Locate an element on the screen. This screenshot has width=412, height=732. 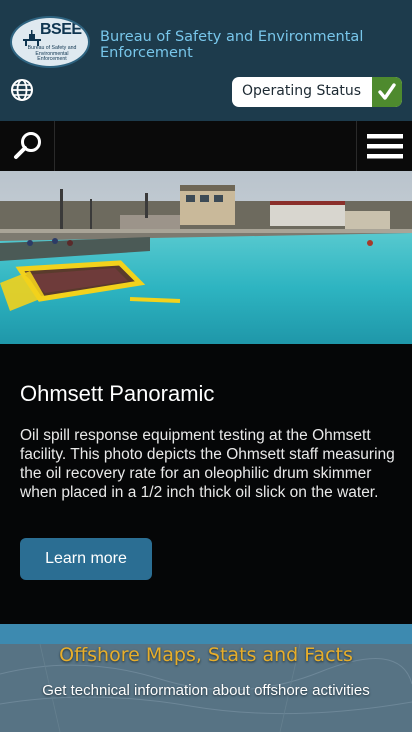
maps-banner-title: Offshore Maps, Stats and Facts is located at coordinates (206, 655).